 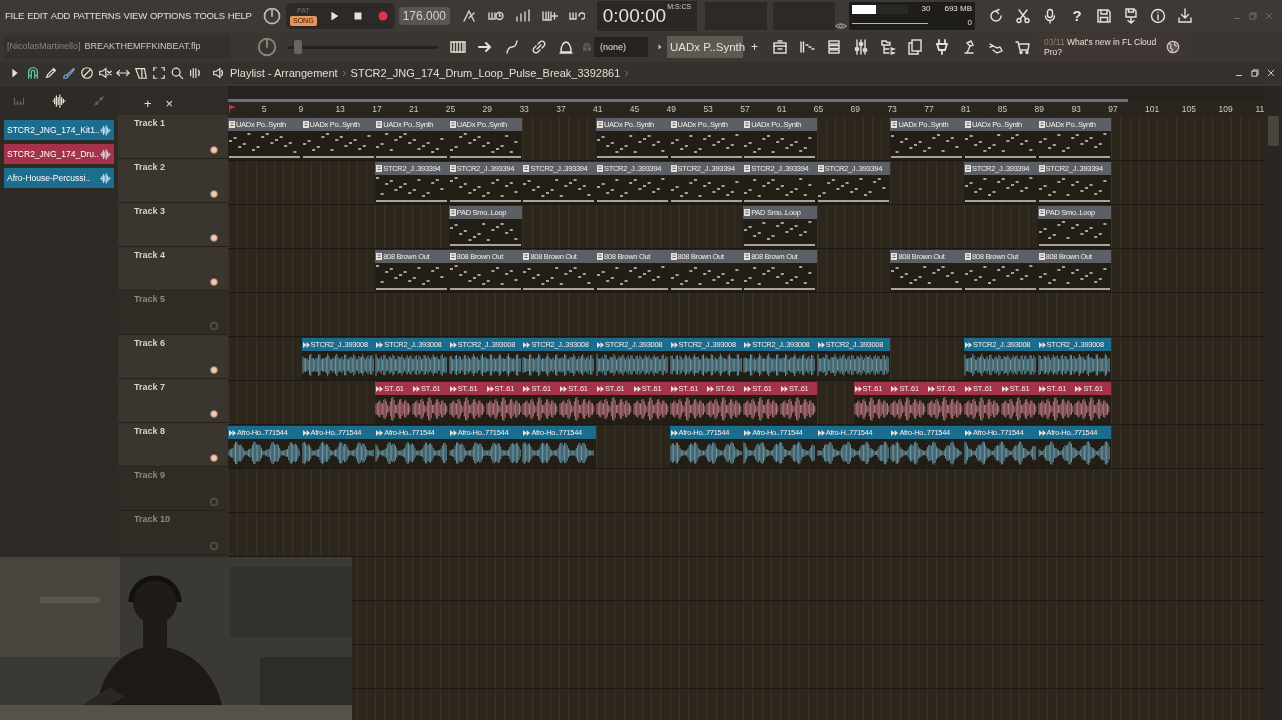 I want to click on snap-field: (none), so click(x=621, y=47).